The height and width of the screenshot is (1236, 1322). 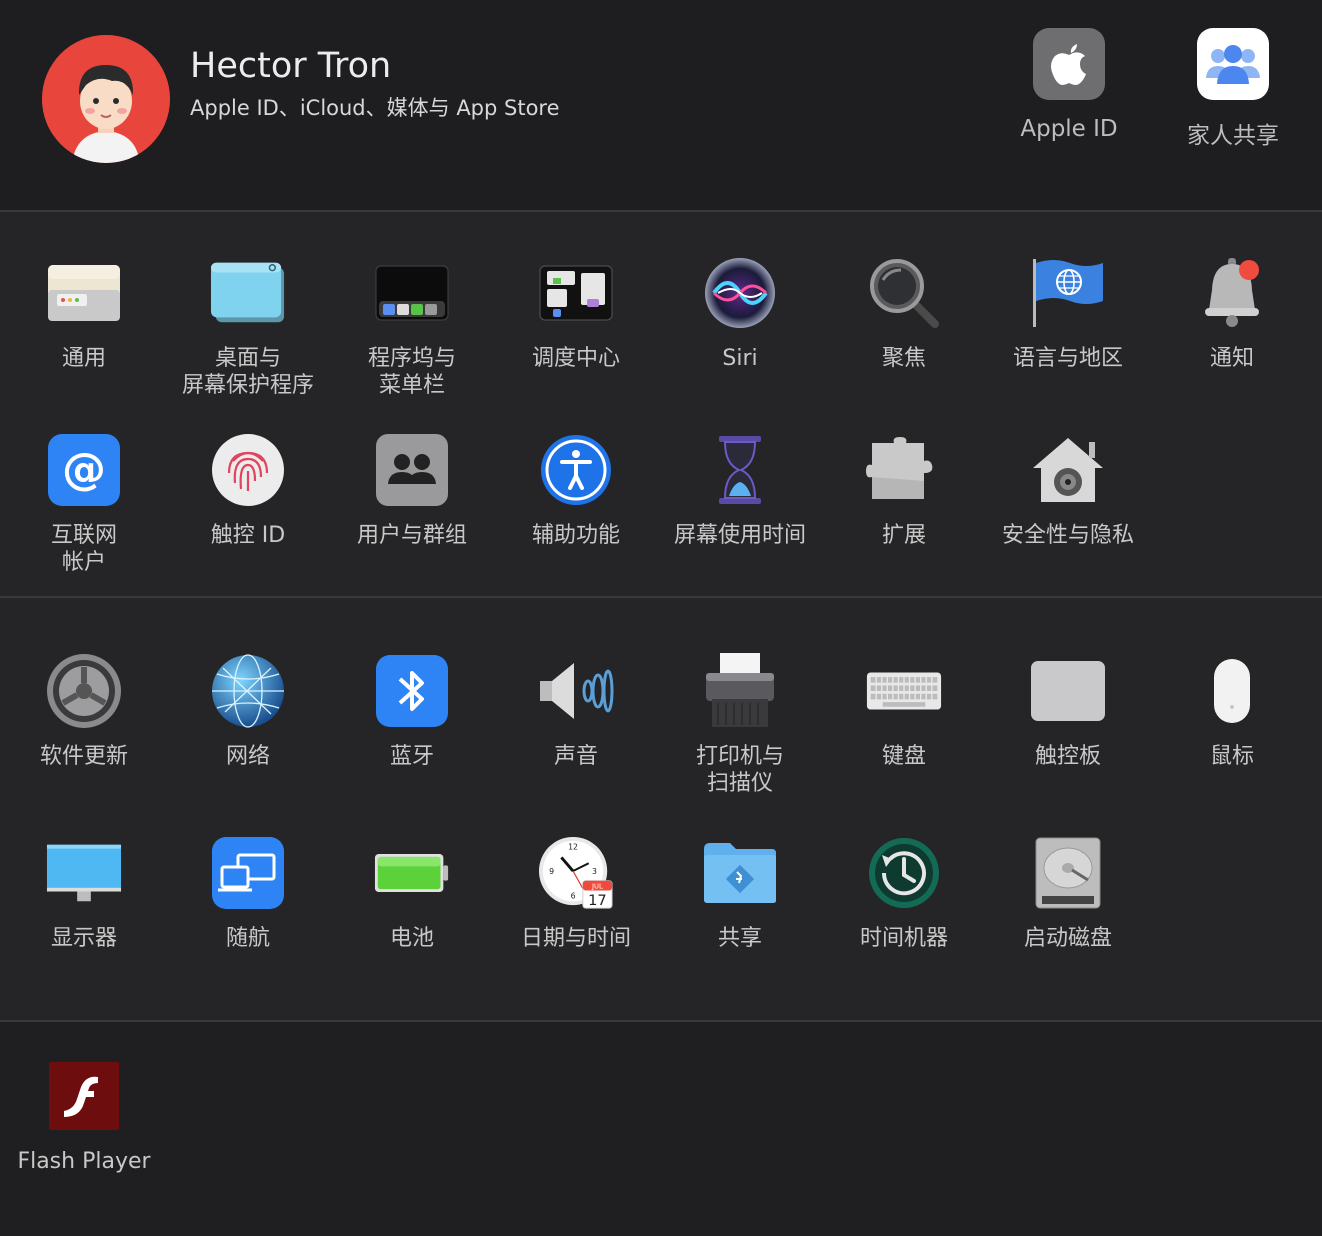 I want to click on network-icon, so click(x=248, y=691).